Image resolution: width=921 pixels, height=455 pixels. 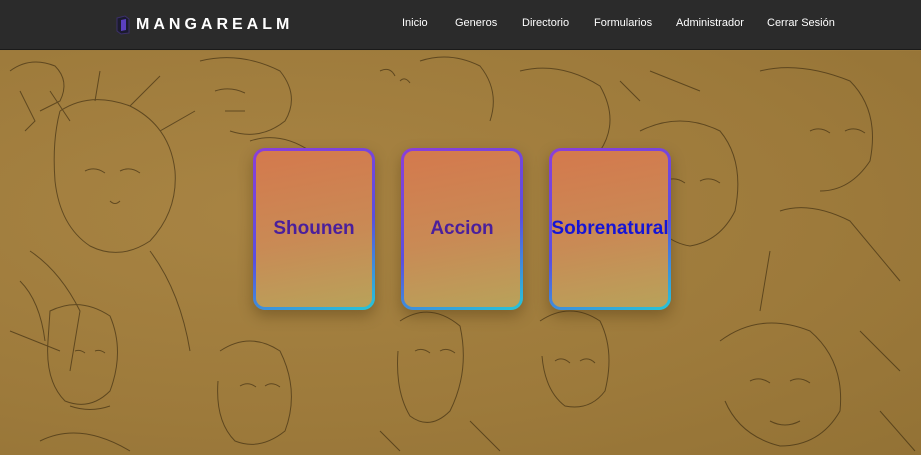 I want to click on nav-directorio: Directorio, so click(x=545, y=23).